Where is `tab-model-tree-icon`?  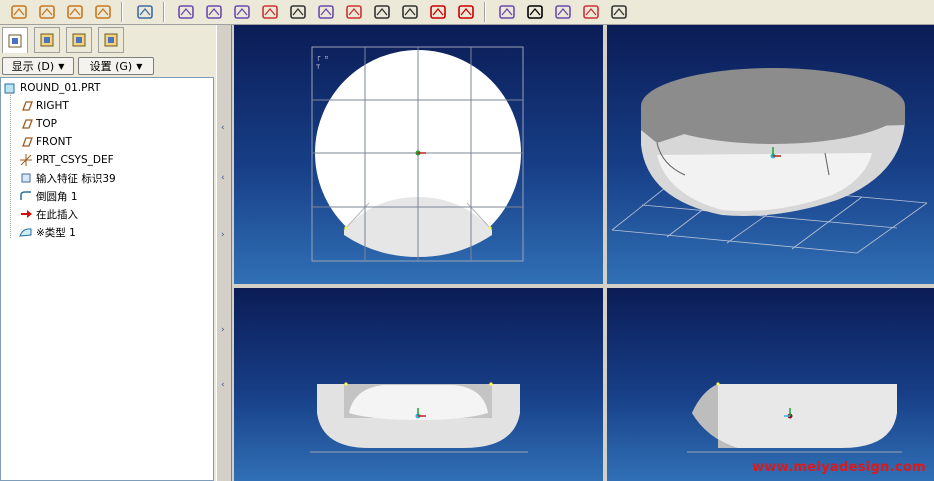
tab-model-tree-icon is located at coordinates (15, 40).